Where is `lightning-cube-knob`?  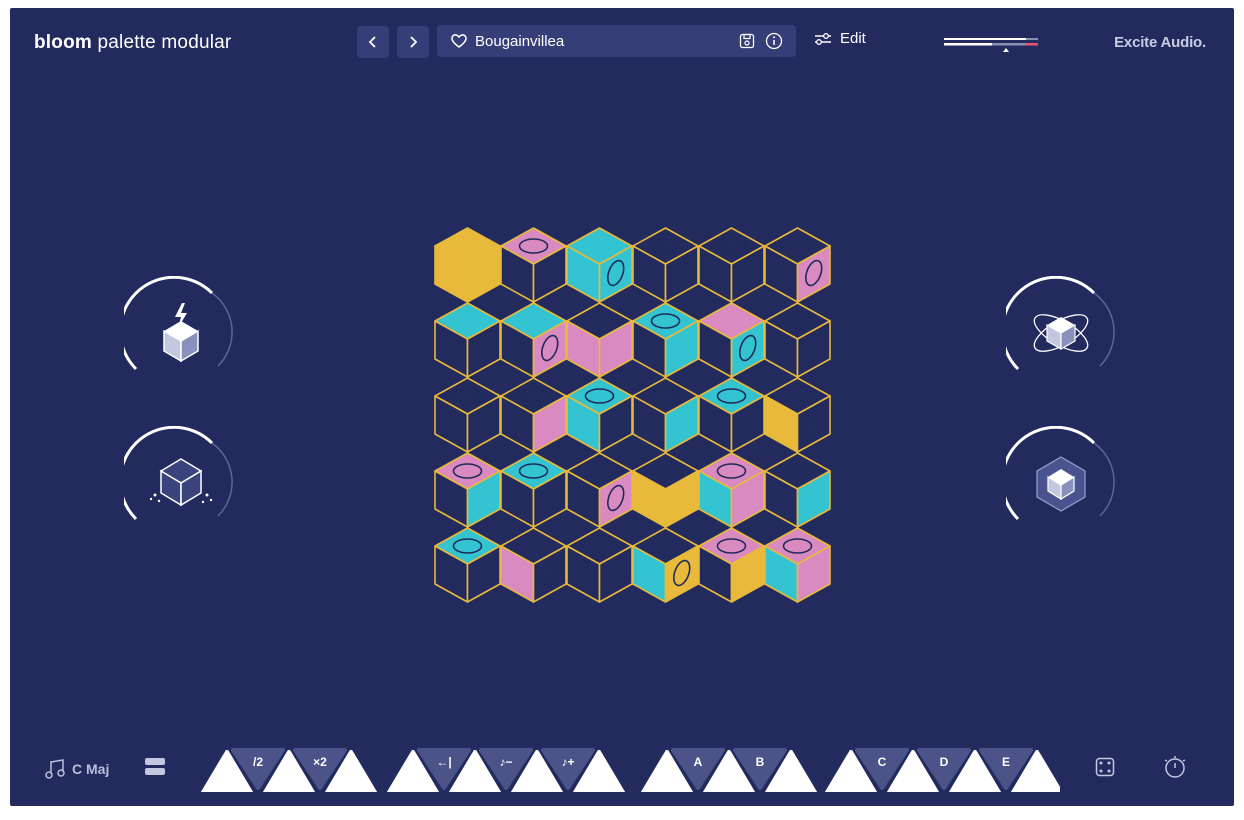 lightning-cube-knob is located at coordinates (179, 331).